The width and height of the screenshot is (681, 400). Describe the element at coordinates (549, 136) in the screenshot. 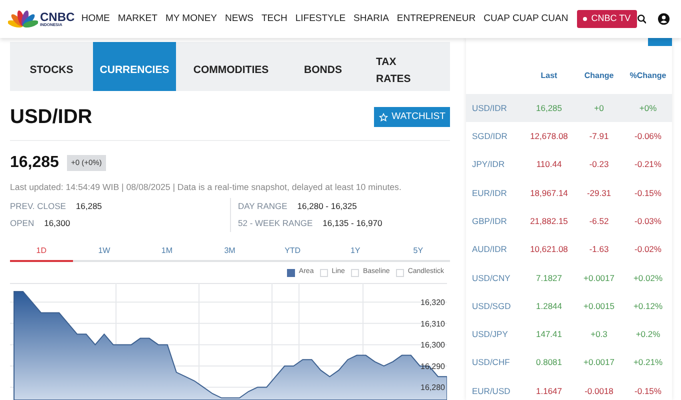

I see `last-value: 12,678.08` at that location.